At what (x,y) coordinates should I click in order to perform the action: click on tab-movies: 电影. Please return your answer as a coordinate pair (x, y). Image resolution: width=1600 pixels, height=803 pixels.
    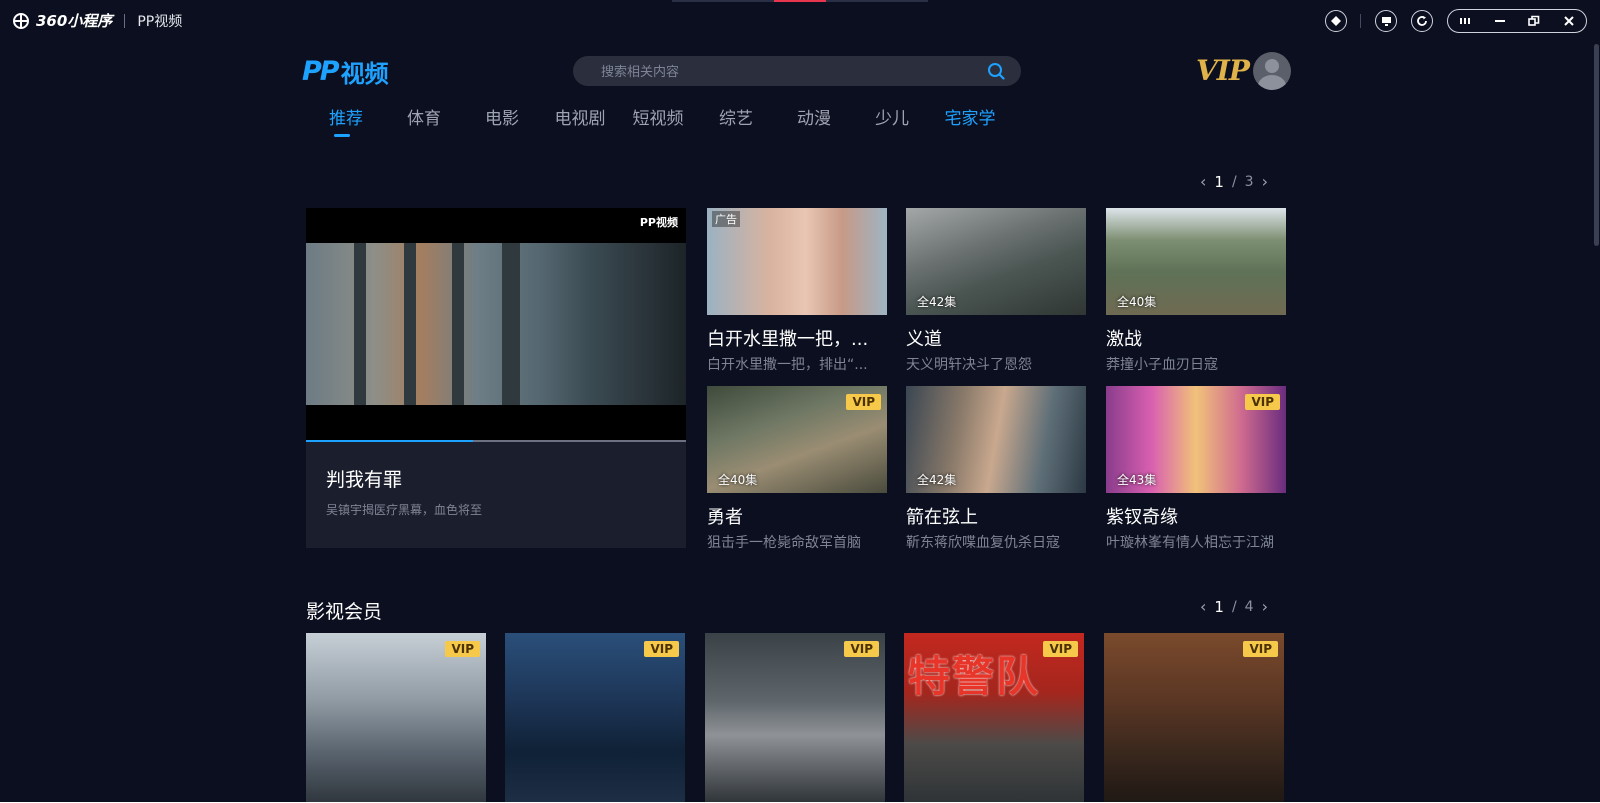
    Looking at the image, I should click on (502, 116).